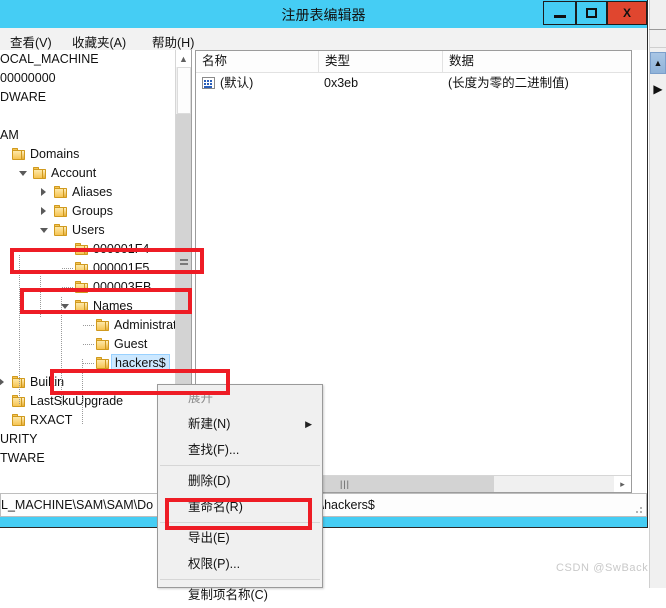 The image size is (666, 608). What do you see at coordinates (88, 135) in the screenshot?
I see `tree-item-am: AM` at bounding box center [88, 135].